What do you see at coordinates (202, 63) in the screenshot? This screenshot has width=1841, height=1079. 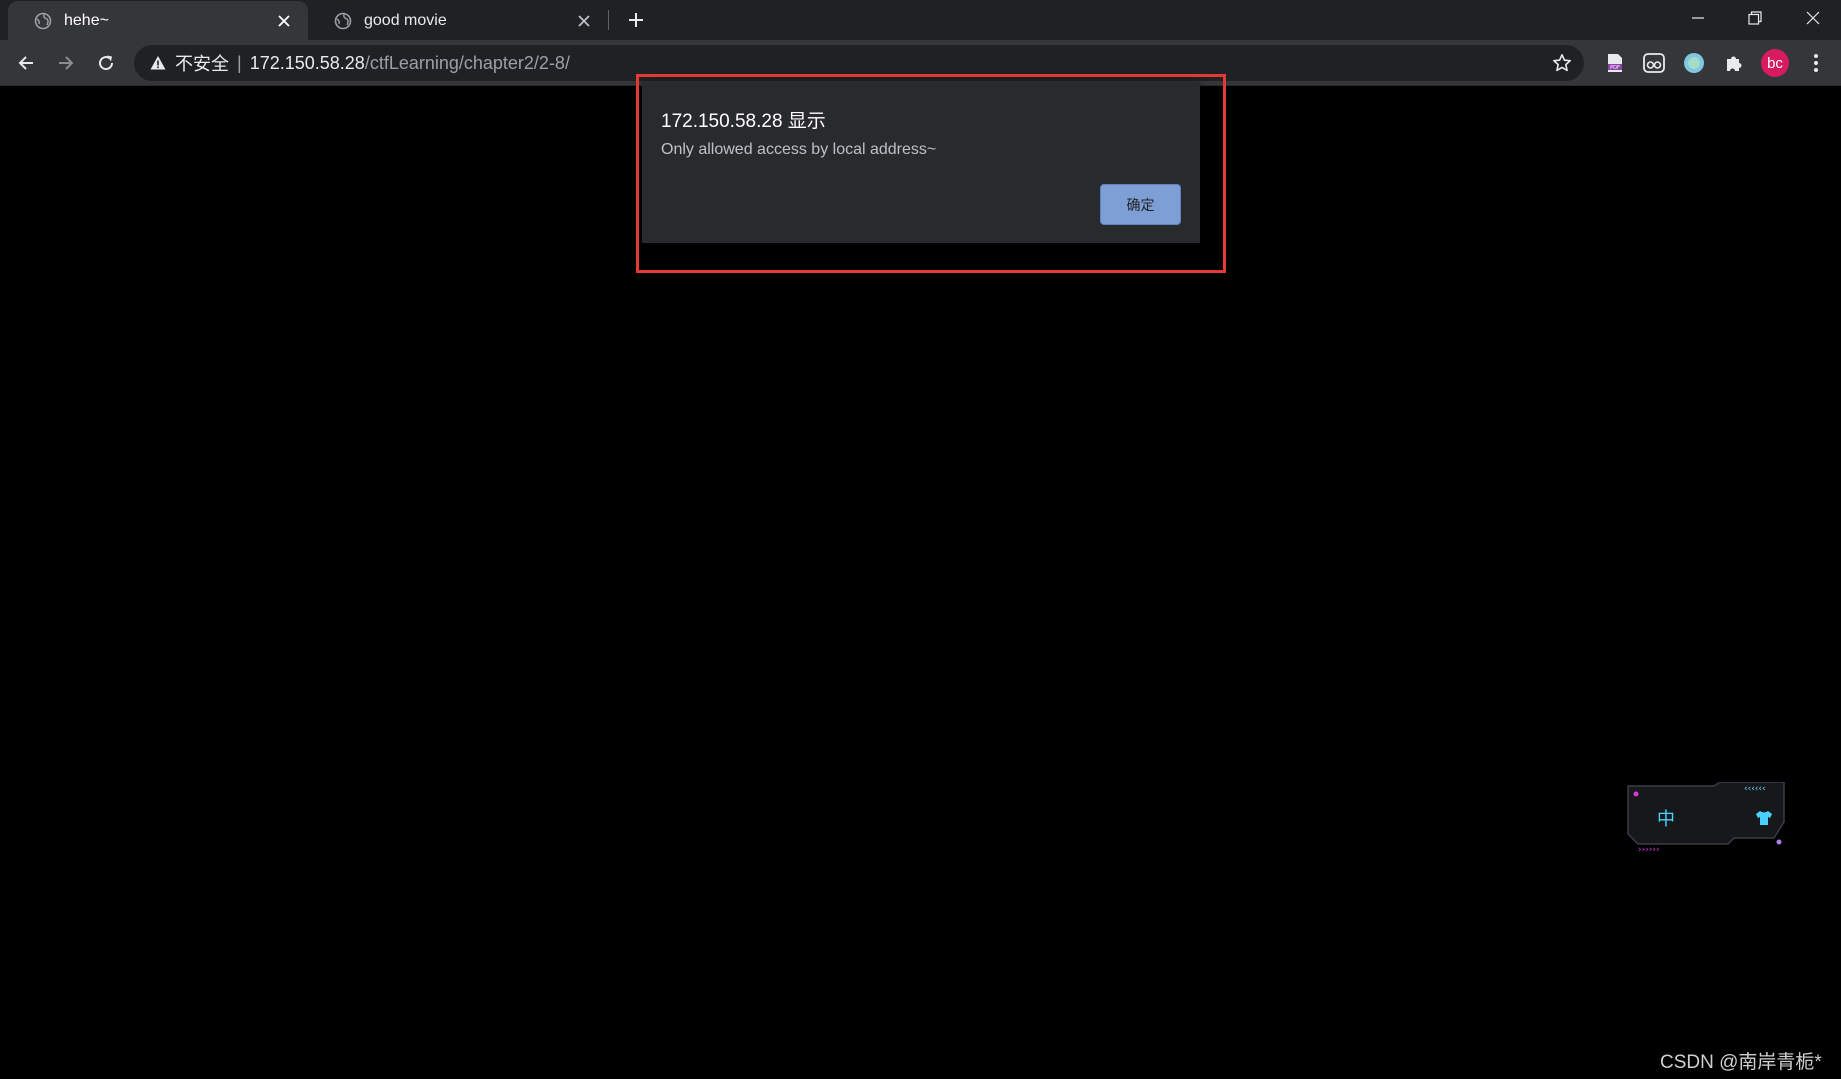 I see `security-label: 不安全` at bounding box center [202, 63].